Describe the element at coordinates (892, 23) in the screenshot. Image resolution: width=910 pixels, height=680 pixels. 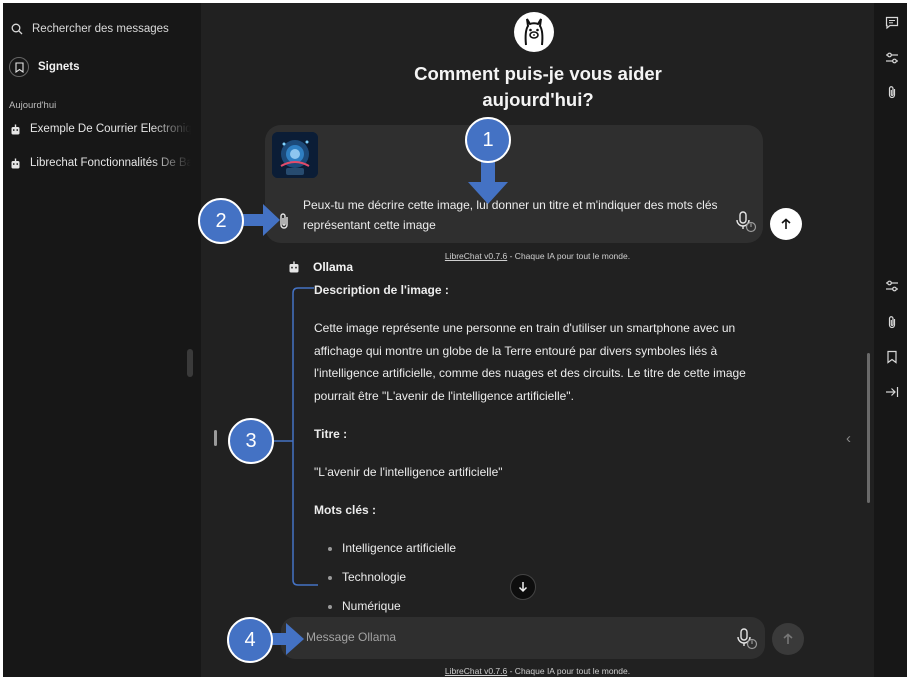
I see `chat-icon` at that location.